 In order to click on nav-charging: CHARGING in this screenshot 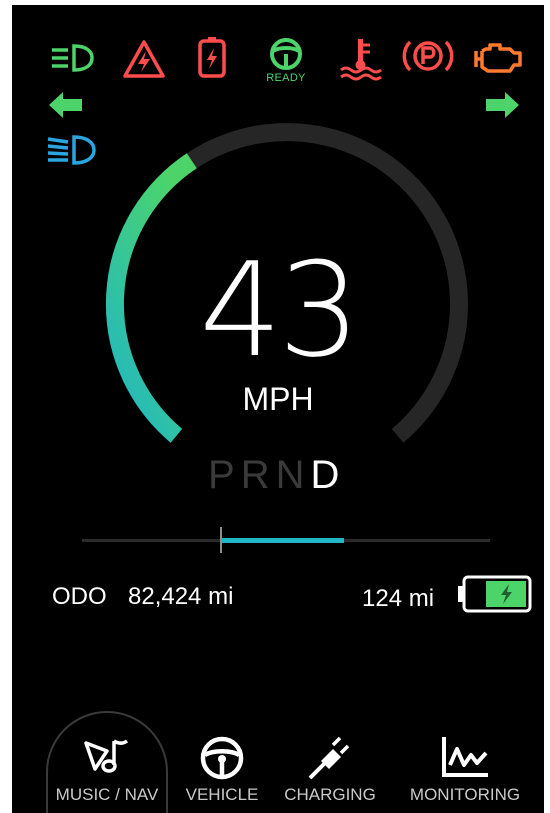, I will do `click(330, 759)`.